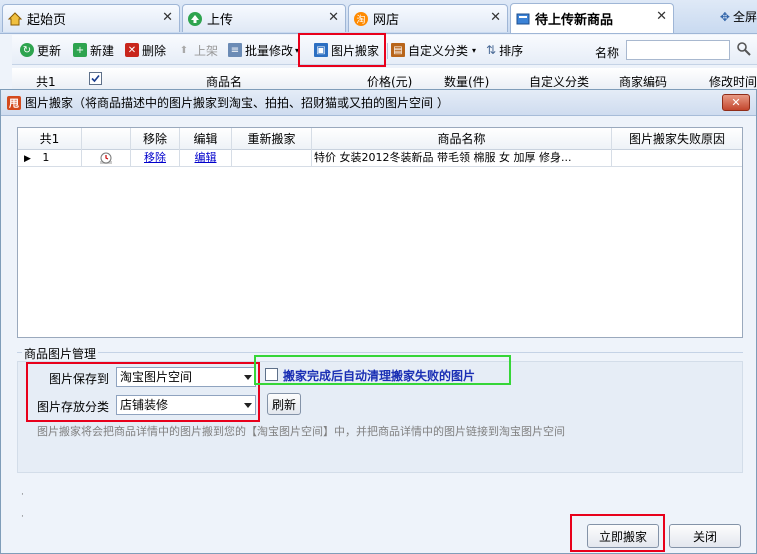  Describe the element at coordinates (155, 139) in the screenshot. I see `header-remove: 移除` at that location.